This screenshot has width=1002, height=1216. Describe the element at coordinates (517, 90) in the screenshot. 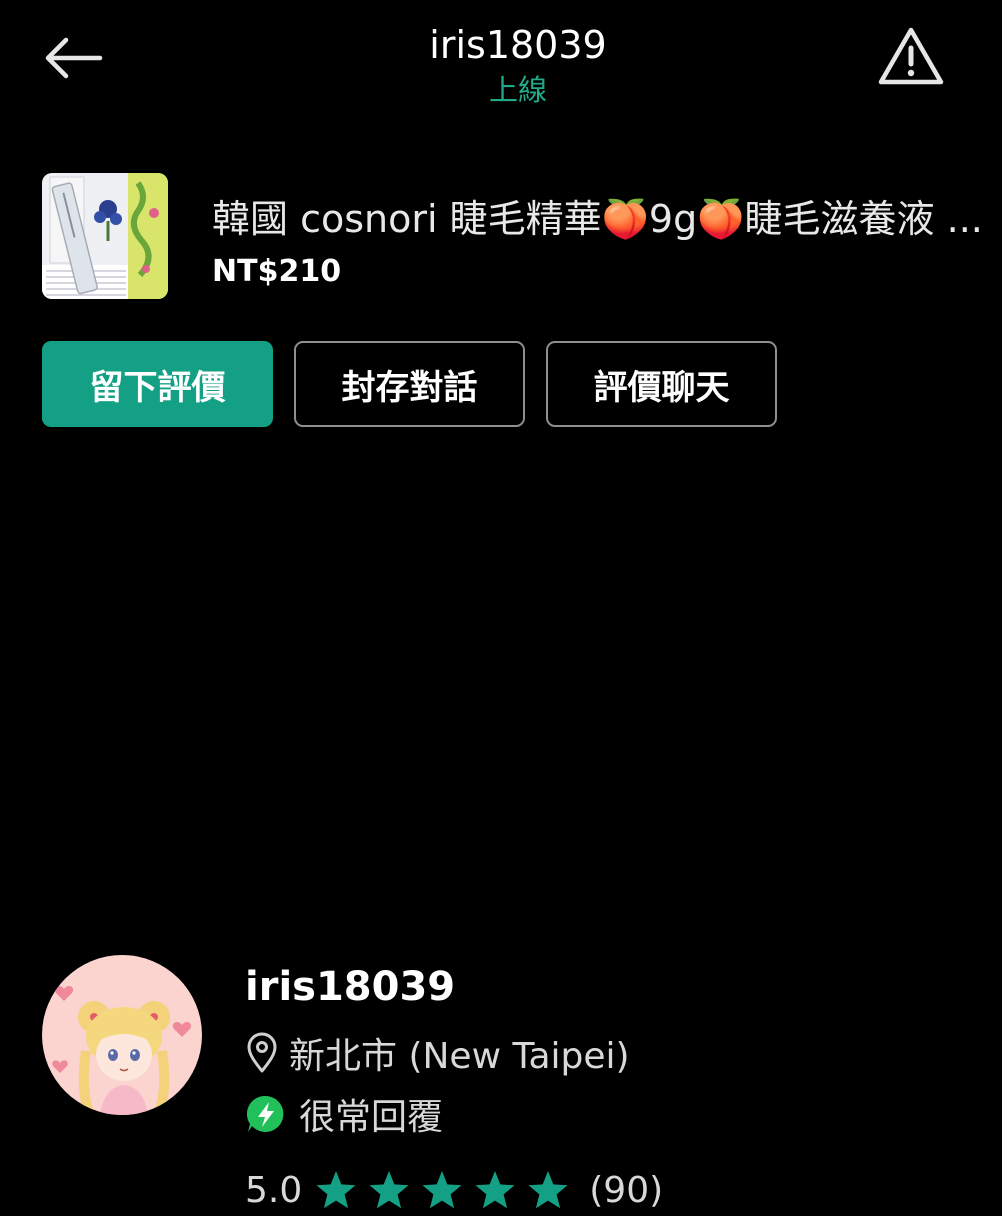

I see `online-status: 上線` at that location.